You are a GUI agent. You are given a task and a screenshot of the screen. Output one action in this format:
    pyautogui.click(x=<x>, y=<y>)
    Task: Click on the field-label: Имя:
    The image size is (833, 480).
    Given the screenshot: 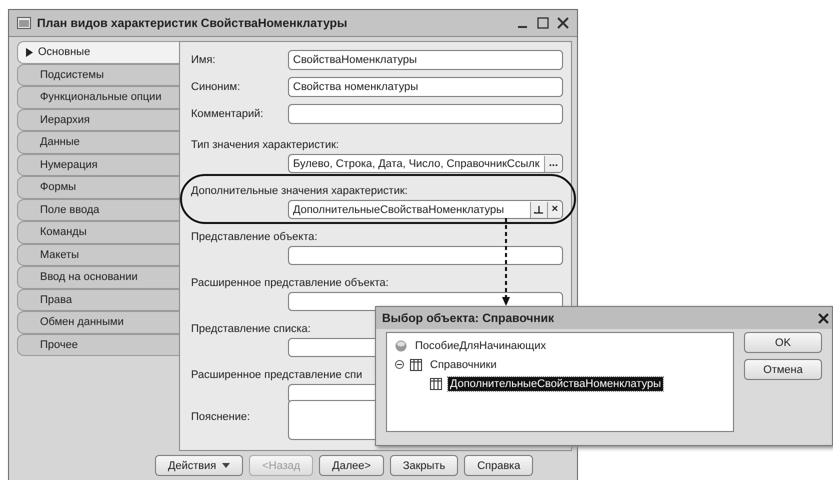 What is the action you would take?
    pyautogui.click(x=203, y=60)
    